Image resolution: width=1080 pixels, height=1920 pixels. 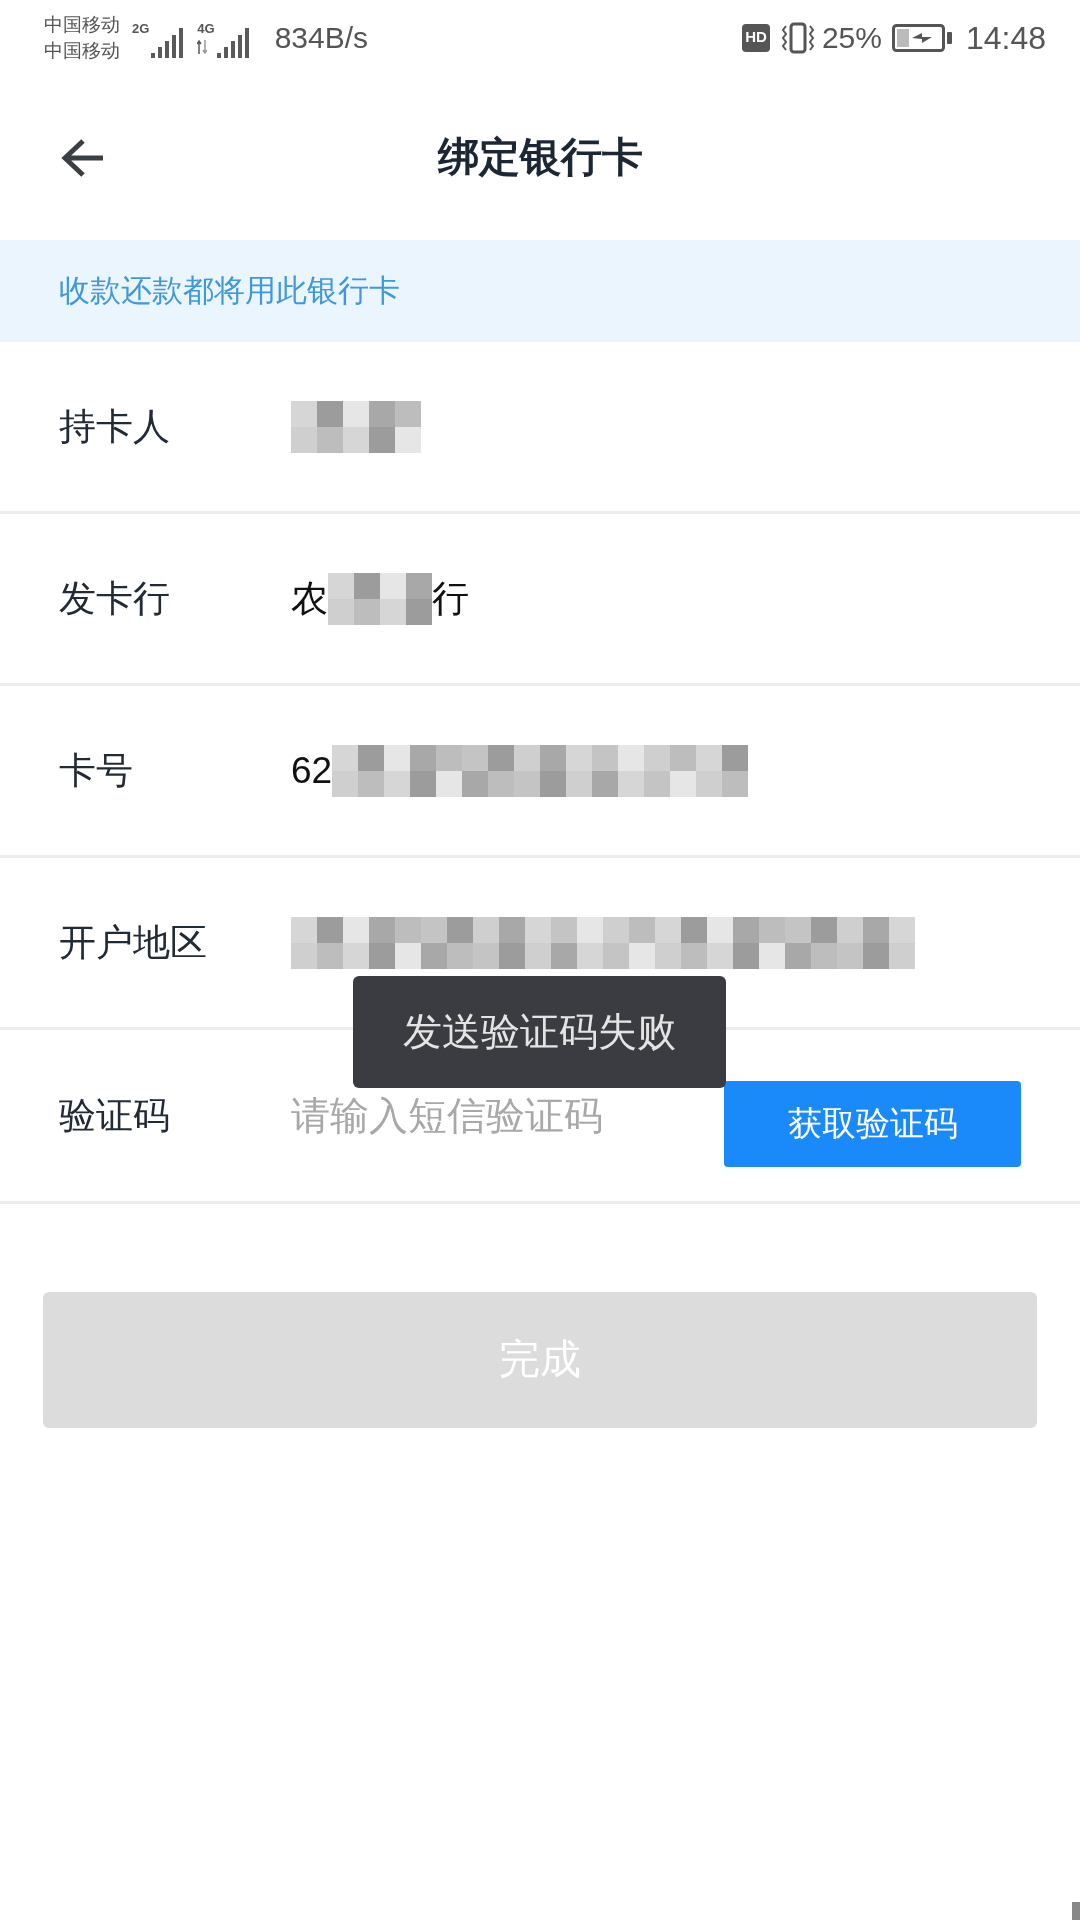 I want to click on field-label: 持卡人, so click(x=115, y=426).